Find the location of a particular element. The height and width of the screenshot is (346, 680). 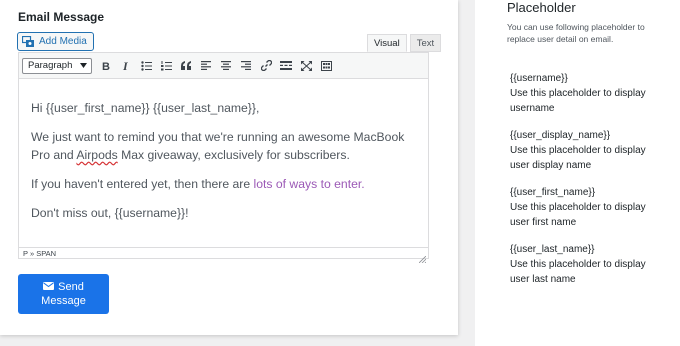

read-more-icon is located at coordinates (286, 66).